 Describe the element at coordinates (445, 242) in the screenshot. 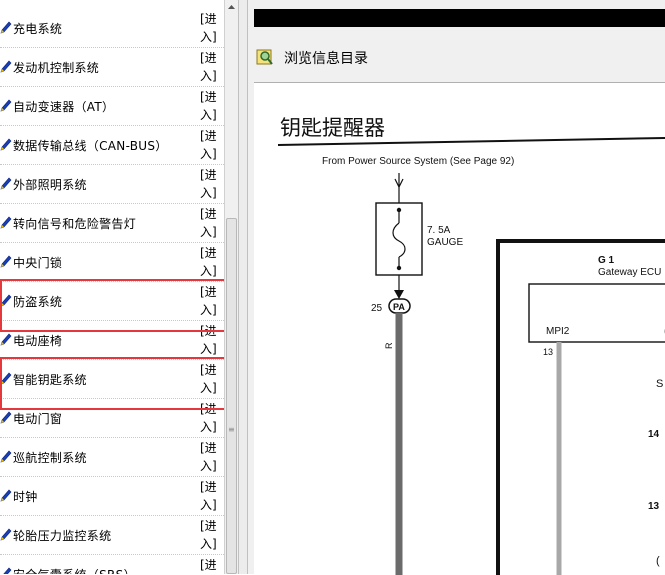

I see `fuse-name: GAUGE` at that location.